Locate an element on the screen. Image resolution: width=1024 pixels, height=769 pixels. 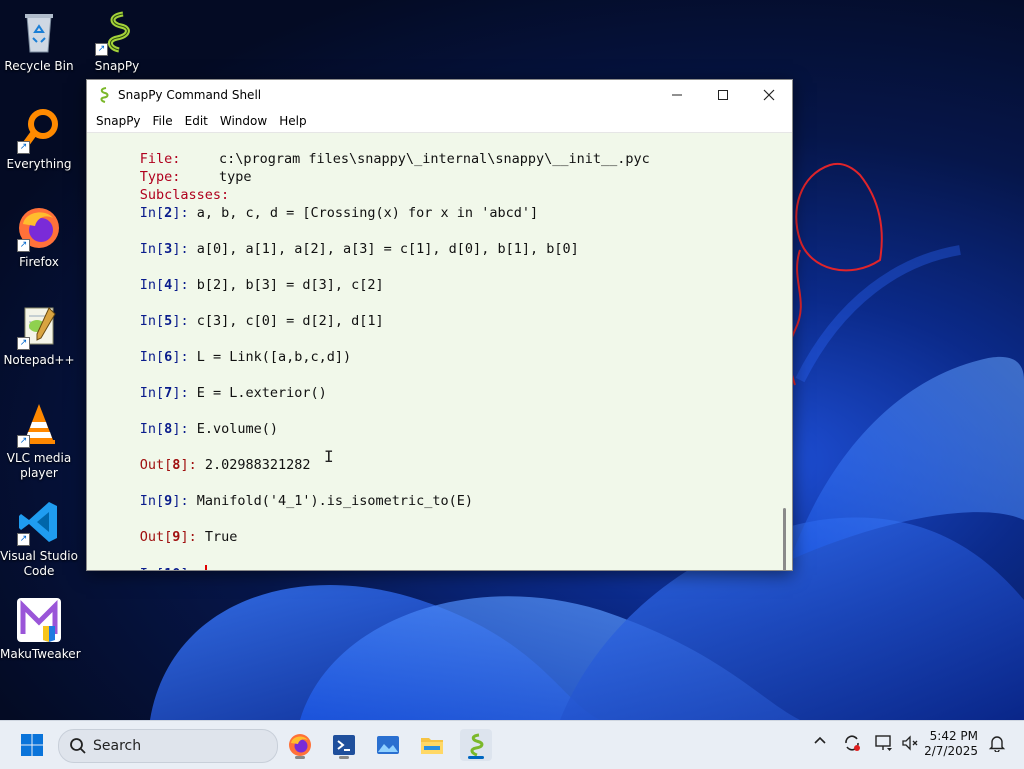
notepadpp-icon: ↗ is located at coordinates (39, 326).